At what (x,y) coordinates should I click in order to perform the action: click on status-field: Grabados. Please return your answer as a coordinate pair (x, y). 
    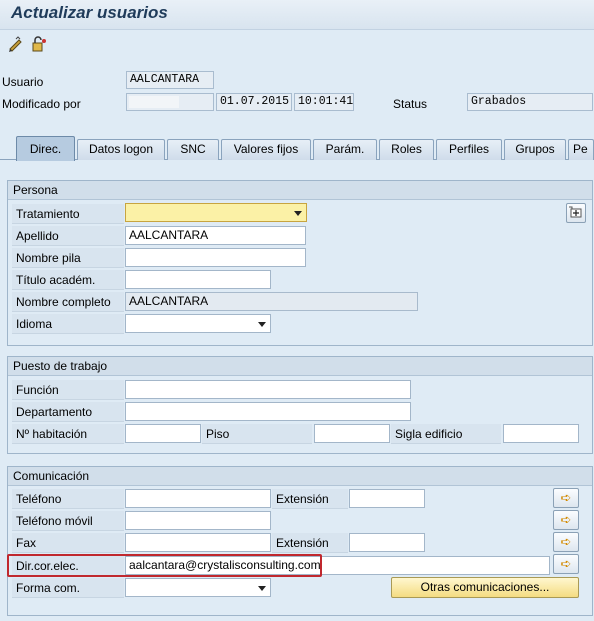
    Looking at the image, I should click on (530, 102).